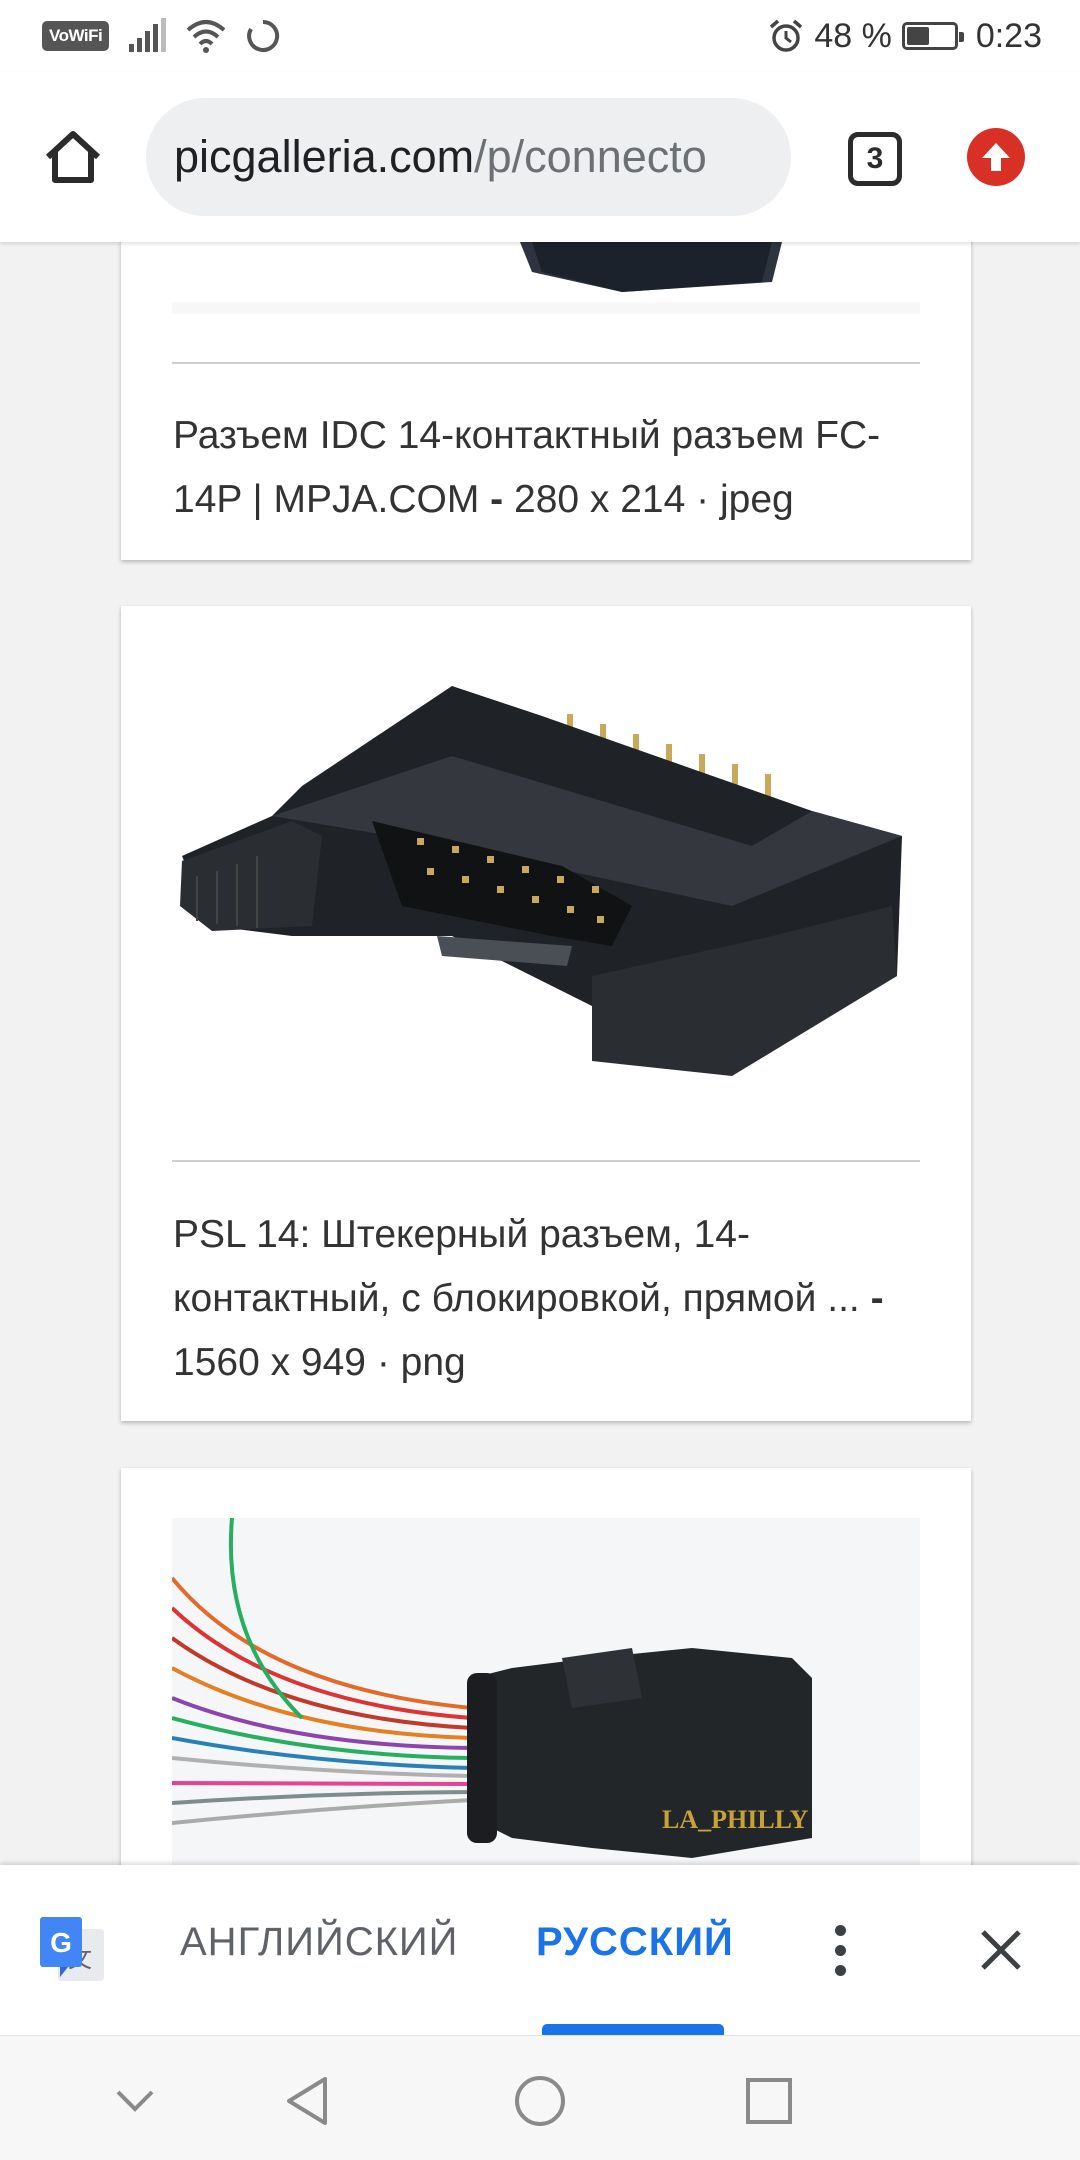 Image resolution: width=1080 pixels, height=2160 pixels. I want to click on more-options-button, so click(840, 1950).